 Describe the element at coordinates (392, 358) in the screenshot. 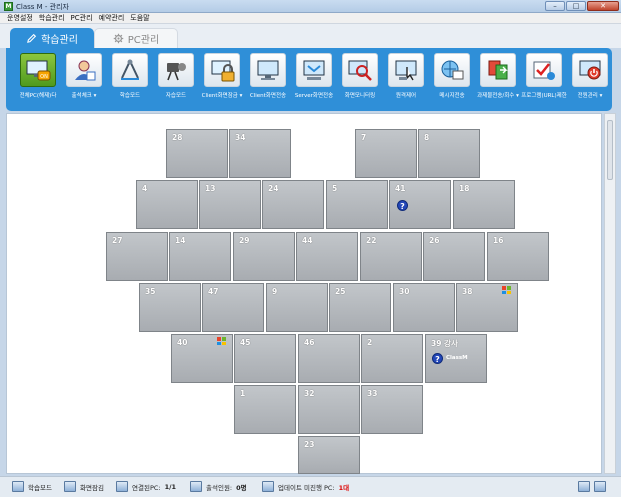

I see `pc-tile: 2` at that location.